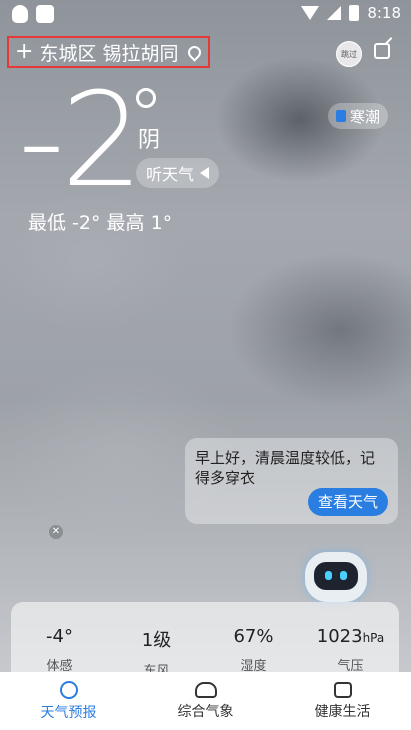 This screenshot has height=730, width=411. What do you see at coordinates (146, 98) in the screenshot?
I see `degree-symbol-icon` at bounding box center [146, 98].